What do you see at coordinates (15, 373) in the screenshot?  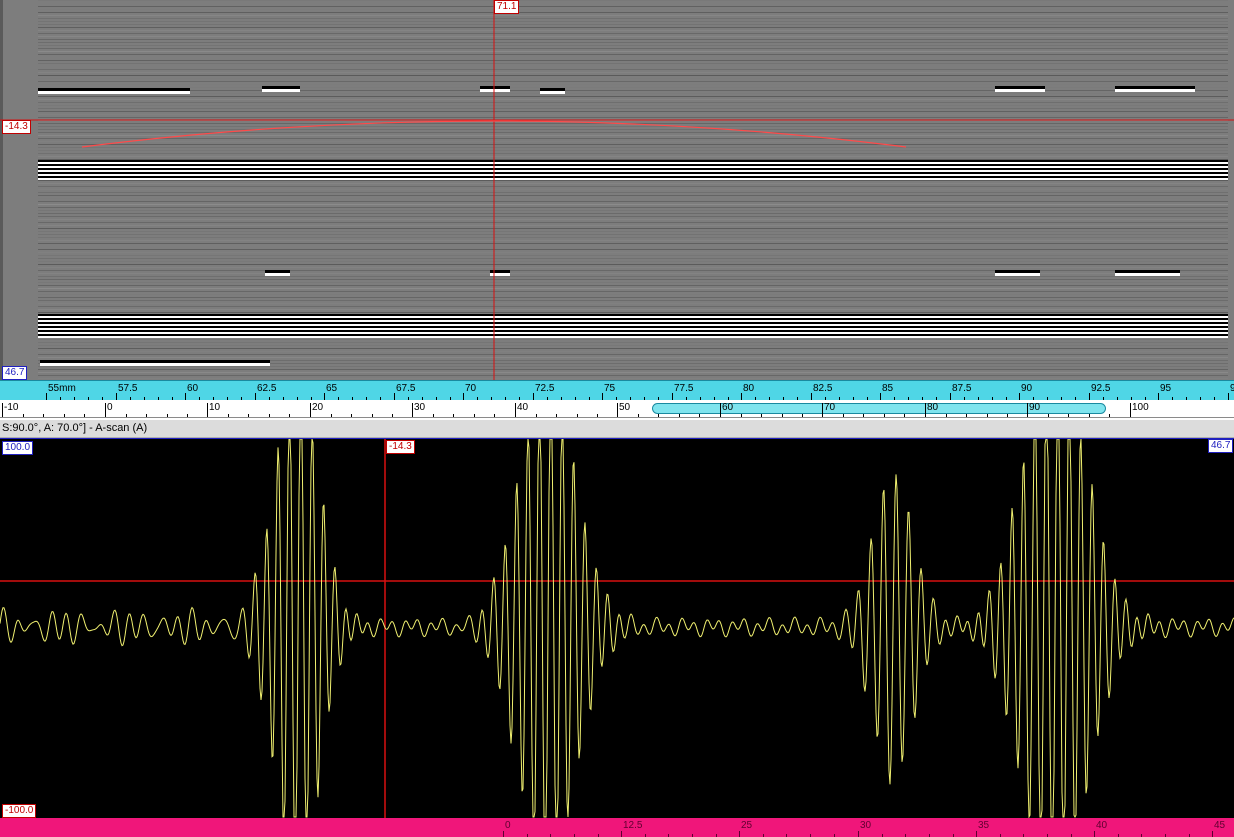 I see `bscan-depth-label: 46.7` at bounding box center [15, 373].